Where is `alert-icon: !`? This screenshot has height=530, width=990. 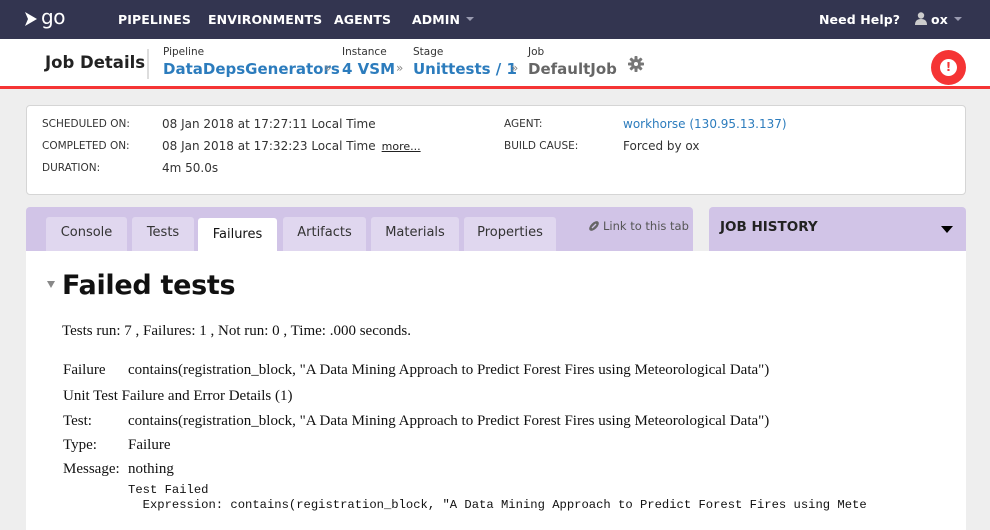
alert-icon: ! is located at coordinates (948, 67).